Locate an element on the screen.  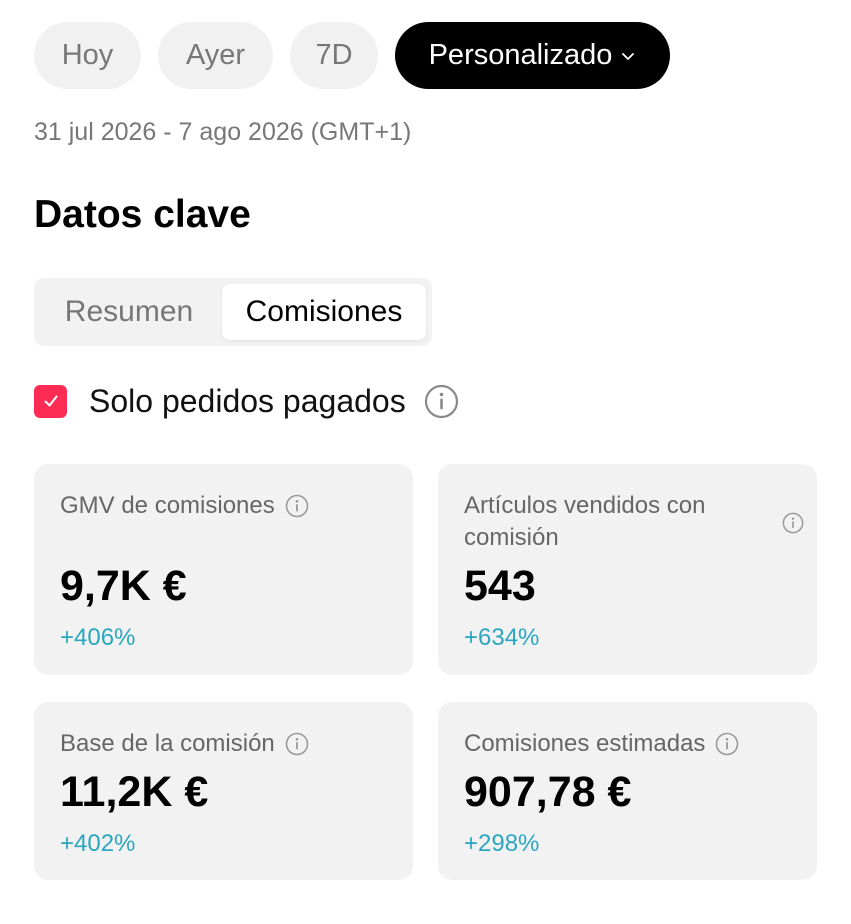
tab-comisiones-label: Comisiones is located at coordinates (324, 311).